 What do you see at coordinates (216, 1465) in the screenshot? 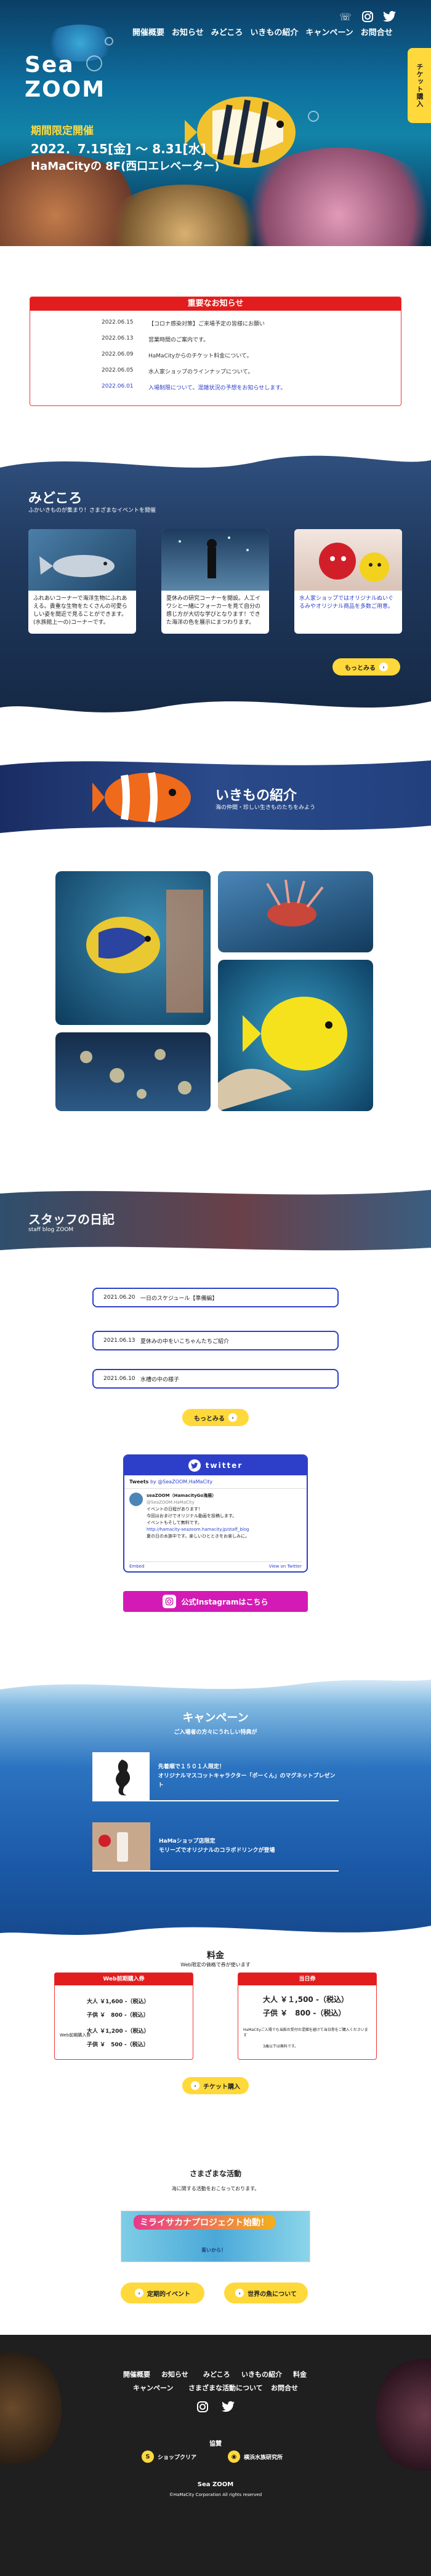
I see `twitter-heading: twitter` at bounding box center [216, 1465].